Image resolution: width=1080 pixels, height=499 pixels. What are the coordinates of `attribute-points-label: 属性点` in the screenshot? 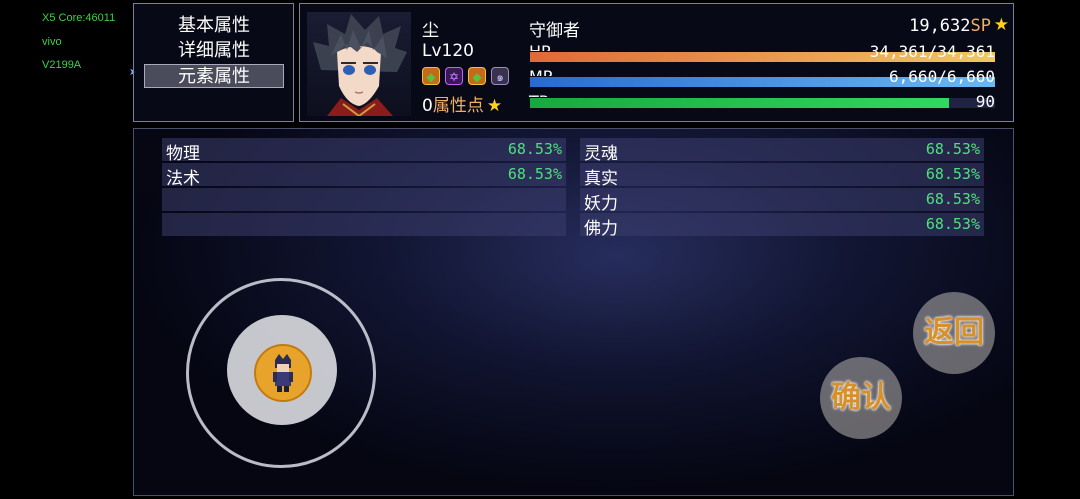 It's located at (458, 106).